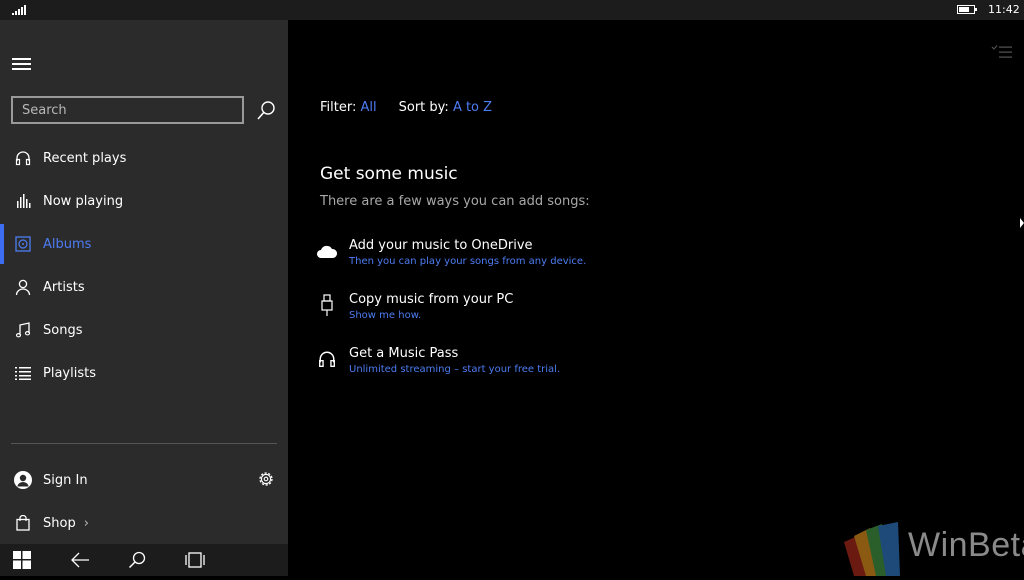  Describe the element at coordinates (144, 443) in the screenshot. I see `sidebar-divider` at that location.